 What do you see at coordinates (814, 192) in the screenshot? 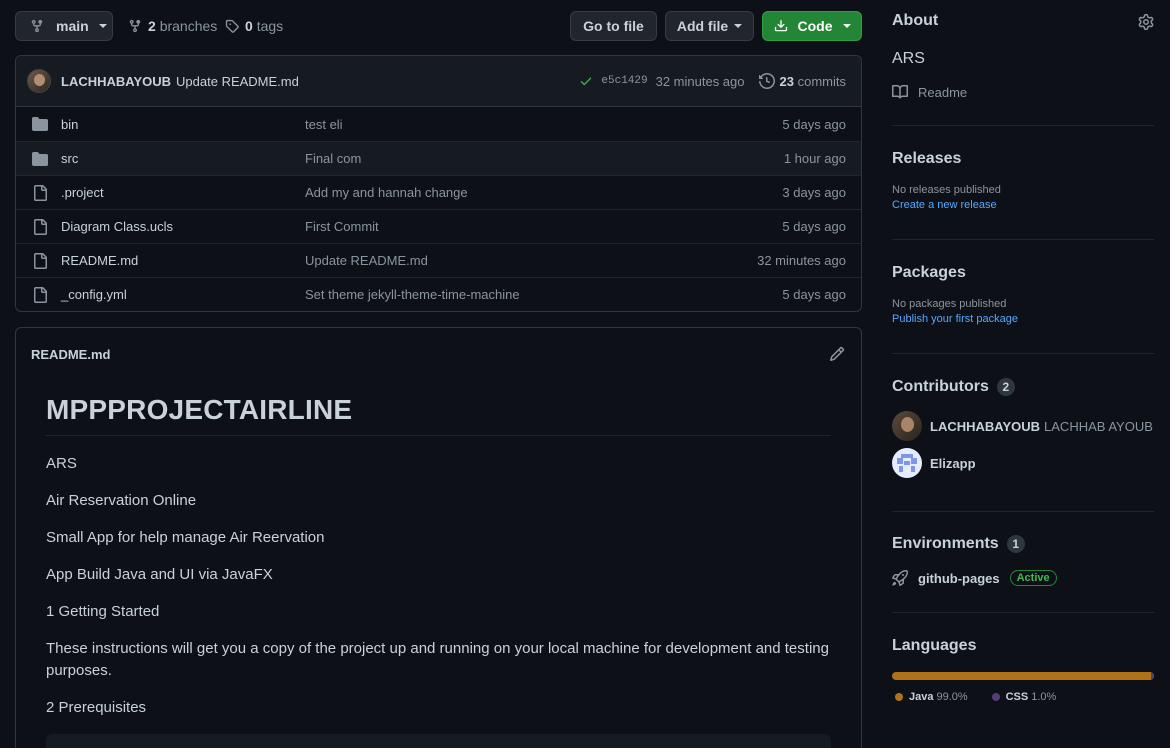
I see `file-age: 3 days ago` at bounding box center [814, 192].